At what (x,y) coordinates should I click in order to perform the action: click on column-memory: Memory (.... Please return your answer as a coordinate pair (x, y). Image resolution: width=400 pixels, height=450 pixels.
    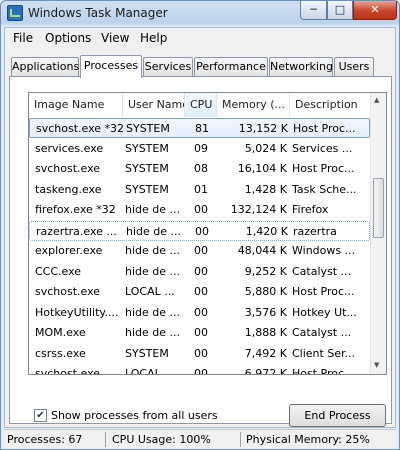
    Looking at the image, I should click on (253, 105).